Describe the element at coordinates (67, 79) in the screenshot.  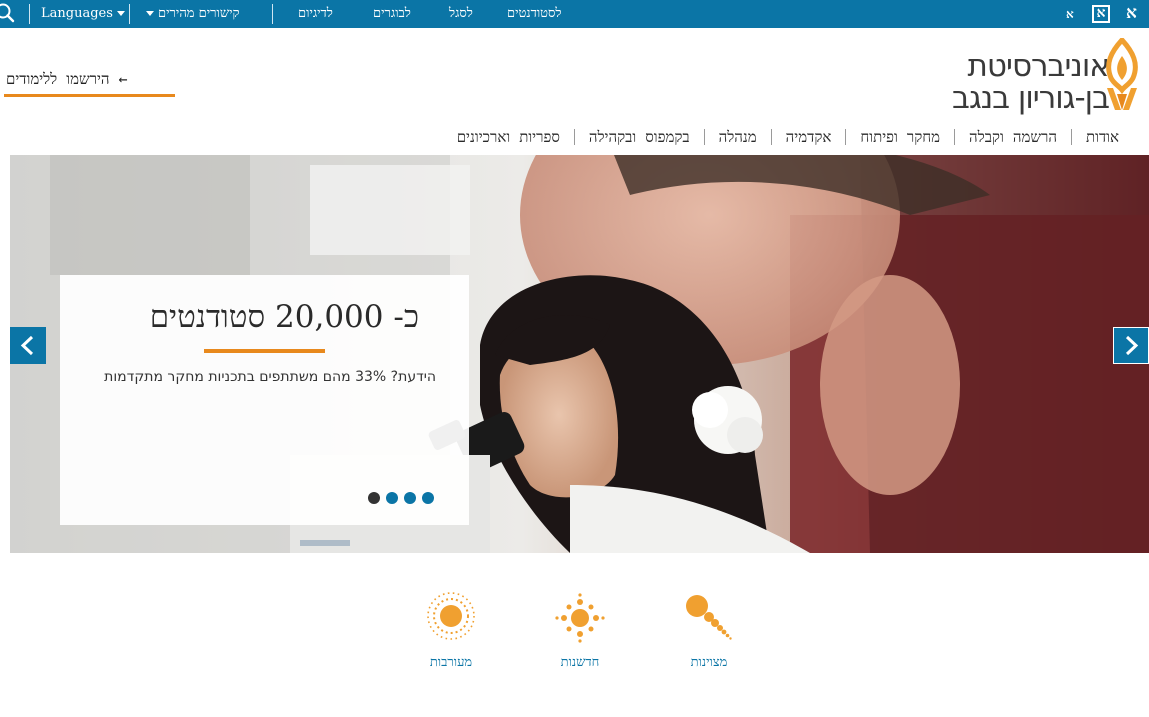
I see `register-link: הירשמו ללימודים ←` at that location.